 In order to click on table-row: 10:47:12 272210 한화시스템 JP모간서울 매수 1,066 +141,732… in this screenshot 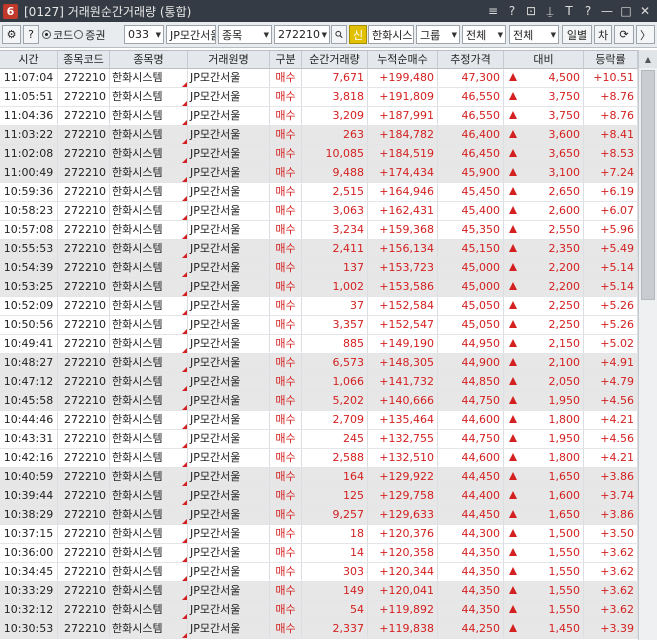, I will do `click(319, 382)`.